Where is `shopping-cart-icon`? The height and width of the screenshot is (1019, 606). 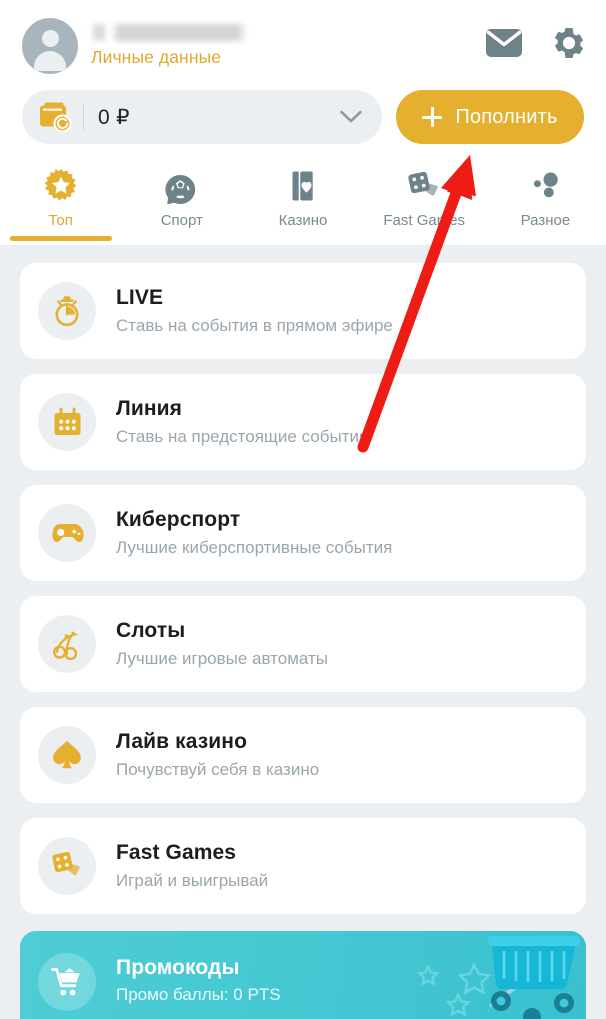 shopping-cart-icon is located at coordinates (65, 982).